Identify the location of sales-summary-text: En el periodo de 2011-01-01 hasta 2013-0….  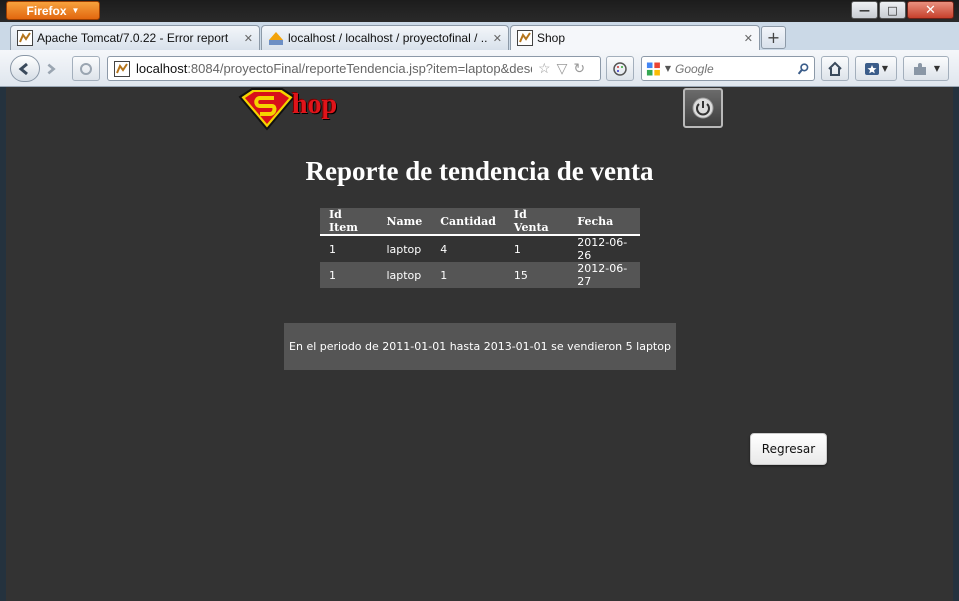
(480, 346).